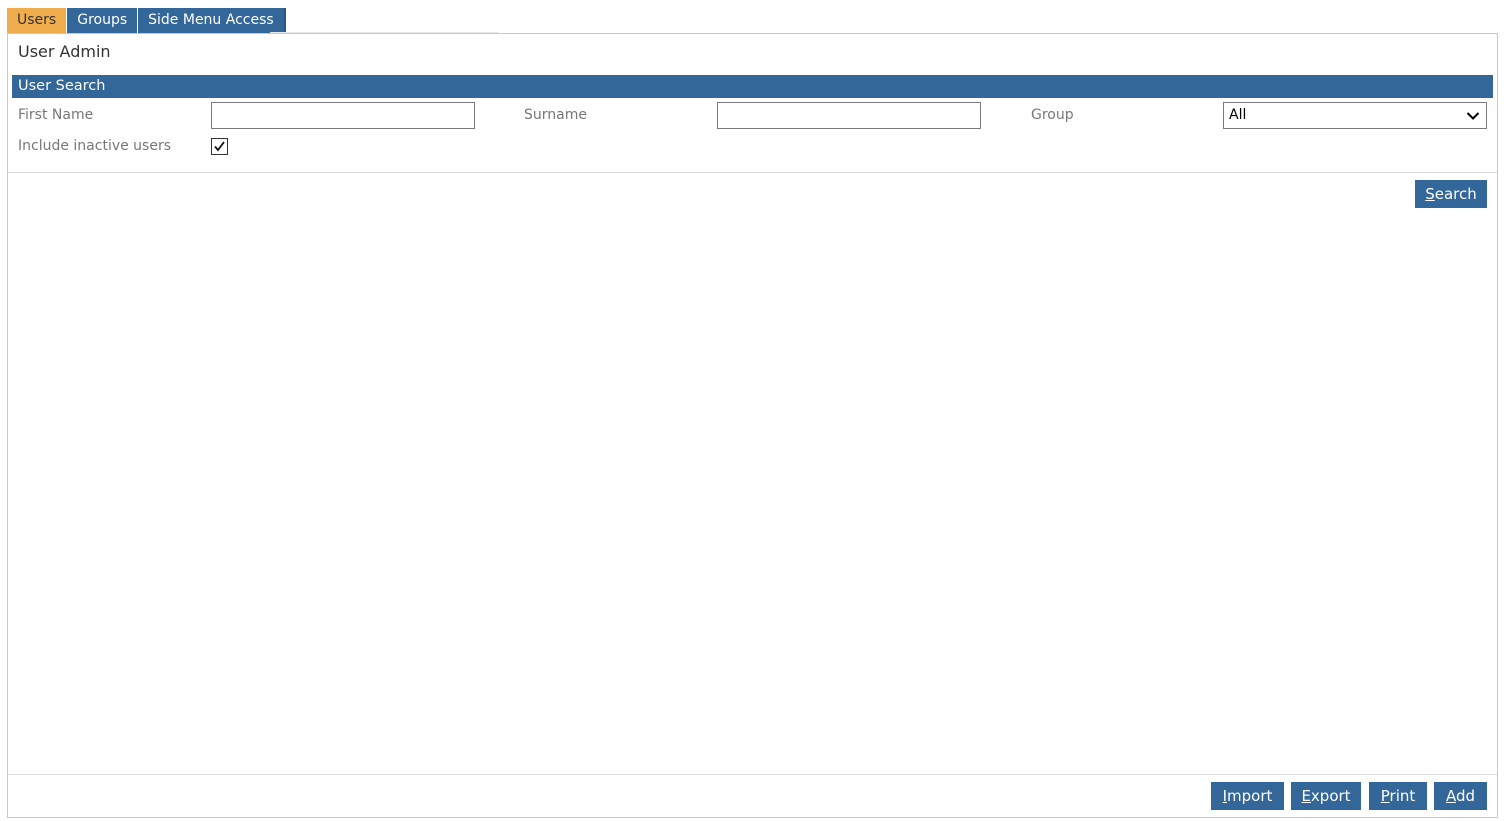 Image resolution: width=1504 pixels, height=821 pixels. What do you see at coordinates (1455, 194) in the screenshot?
I see `search-button-label: earch` at bounding box center [1455, 194].